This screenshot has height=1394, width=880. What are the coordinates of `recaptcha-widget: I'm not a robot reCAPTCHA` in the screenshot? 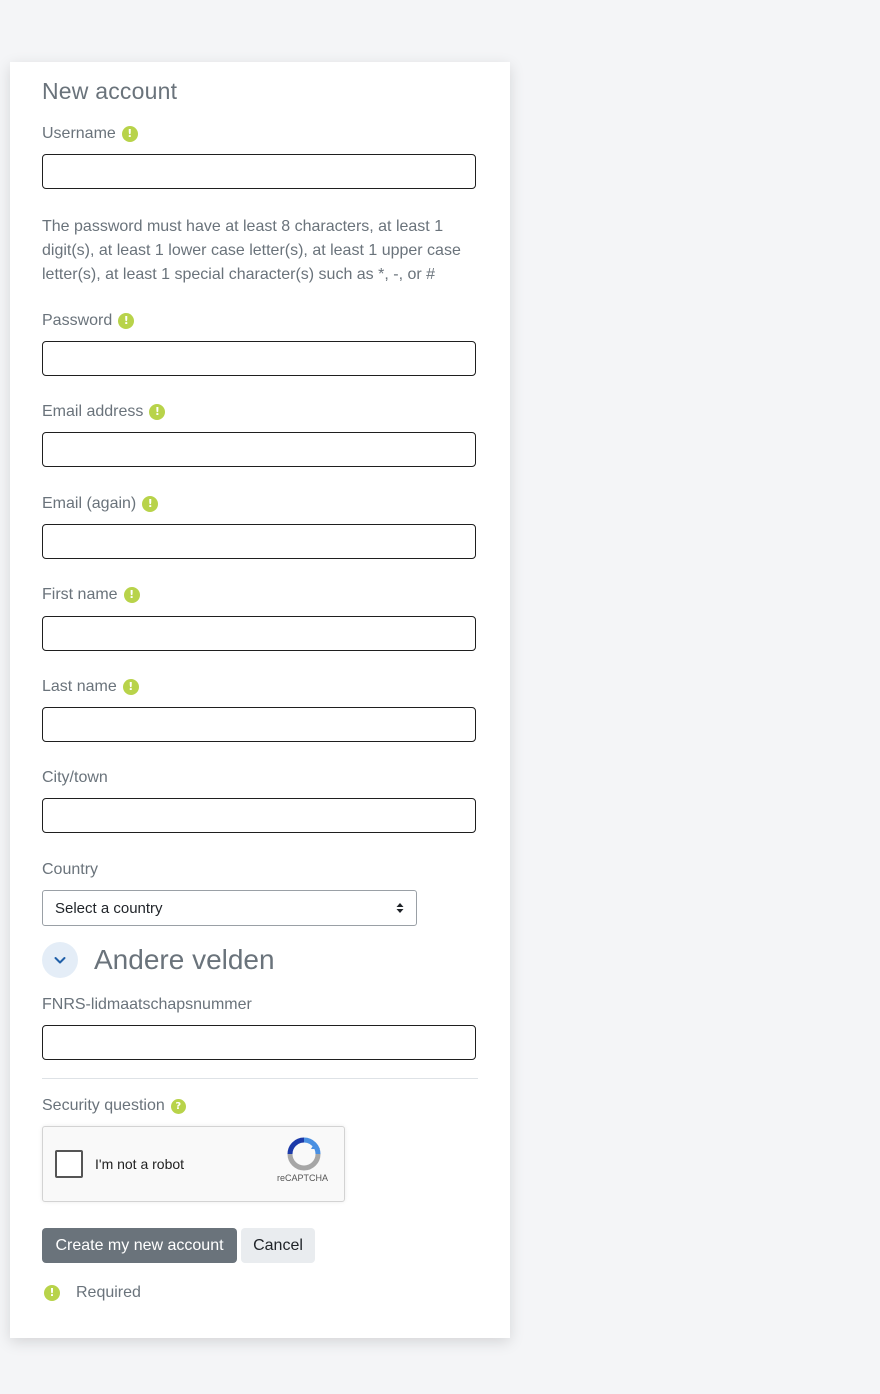 It's located at (193, 1164).